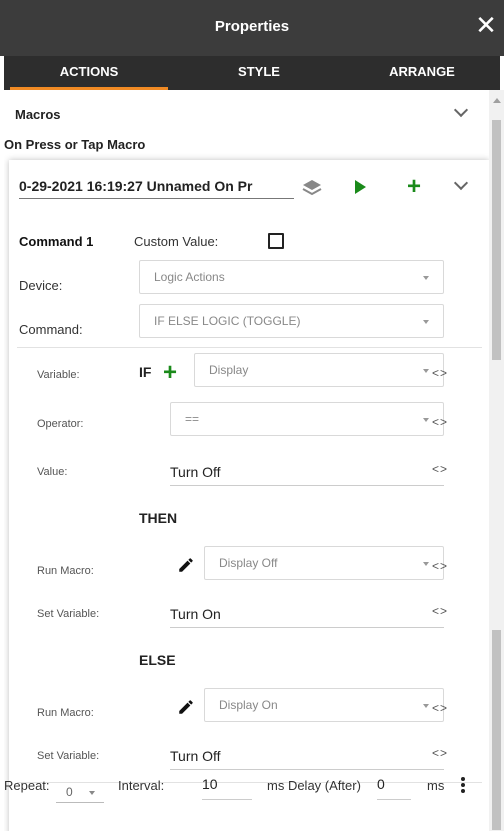 Image resolution: width=504 pixels, height=831 pixels. Describe the element at coordinates (307, 472) in the screenshot. I see `value-input: Turn Off` at that location.